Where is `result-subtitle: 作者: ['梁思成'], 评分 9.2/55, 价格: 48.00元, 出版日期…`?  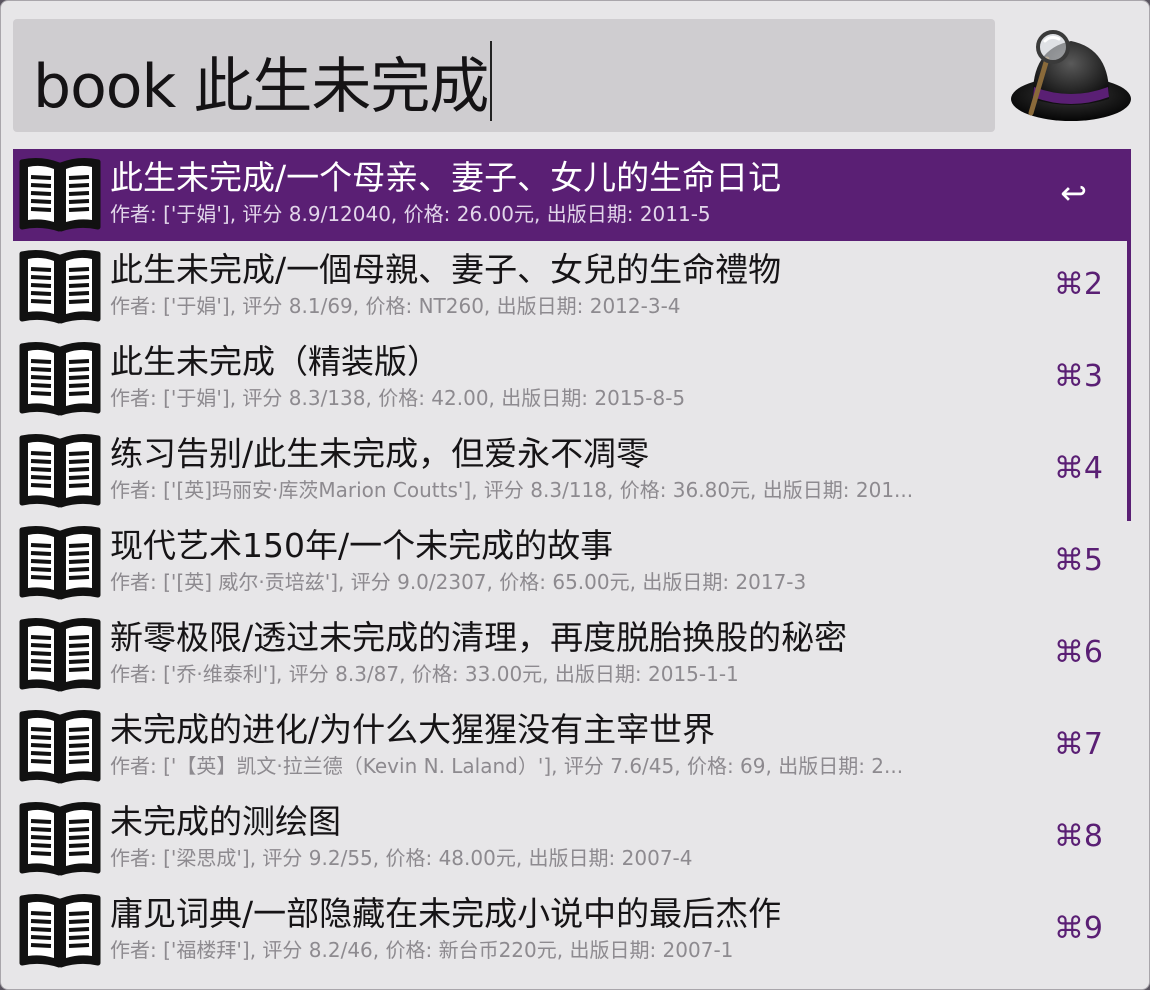
result-subtitle: 作者: ['梁思成'], 评分 9.2/55, 价格: 48.00元, 出版日期… is located at coordinates (401, 858).